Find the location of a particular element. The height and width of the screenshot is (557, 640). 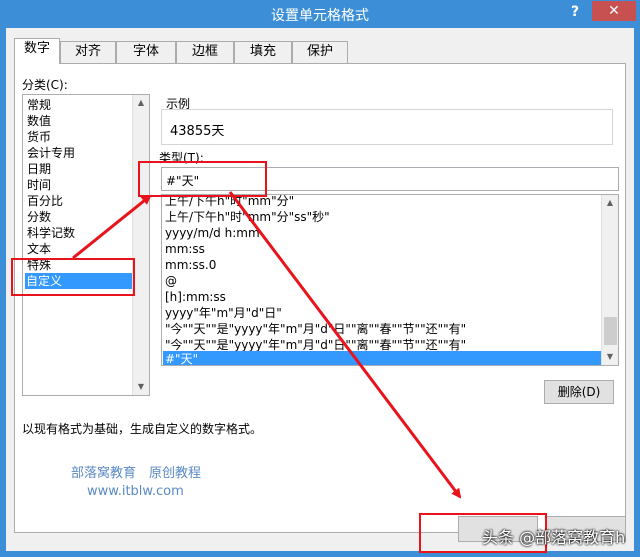

category-item: 文本 is located at coordinates (38, 249).